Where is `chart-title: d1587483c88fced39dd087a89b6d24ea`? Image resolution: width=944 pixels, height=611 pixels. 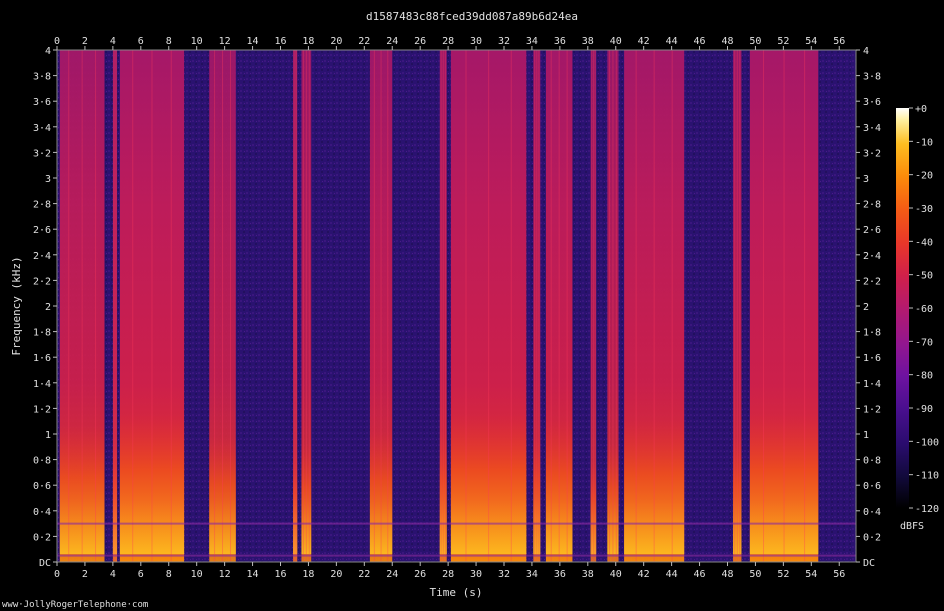 chart-title: d1587483c88fced39dd087a89b6d24ea is located at coordinates (472, 16).